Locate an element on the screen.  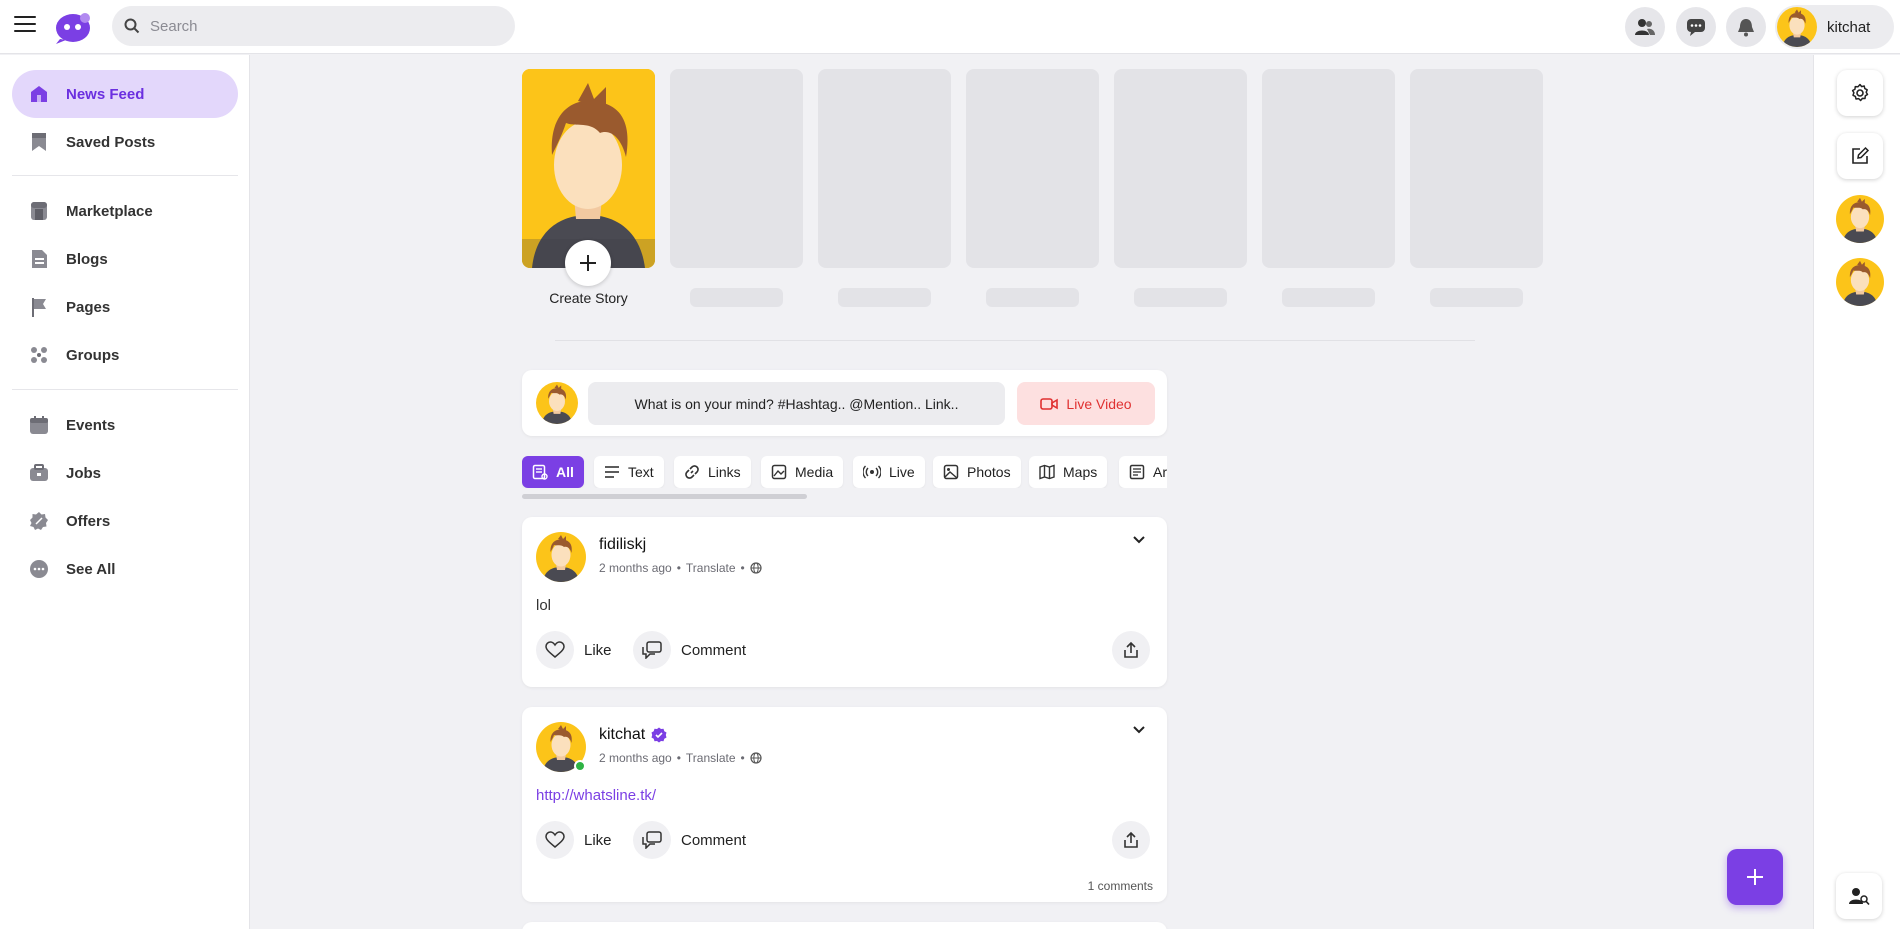
text-icon is located at coordinates (612, 472).